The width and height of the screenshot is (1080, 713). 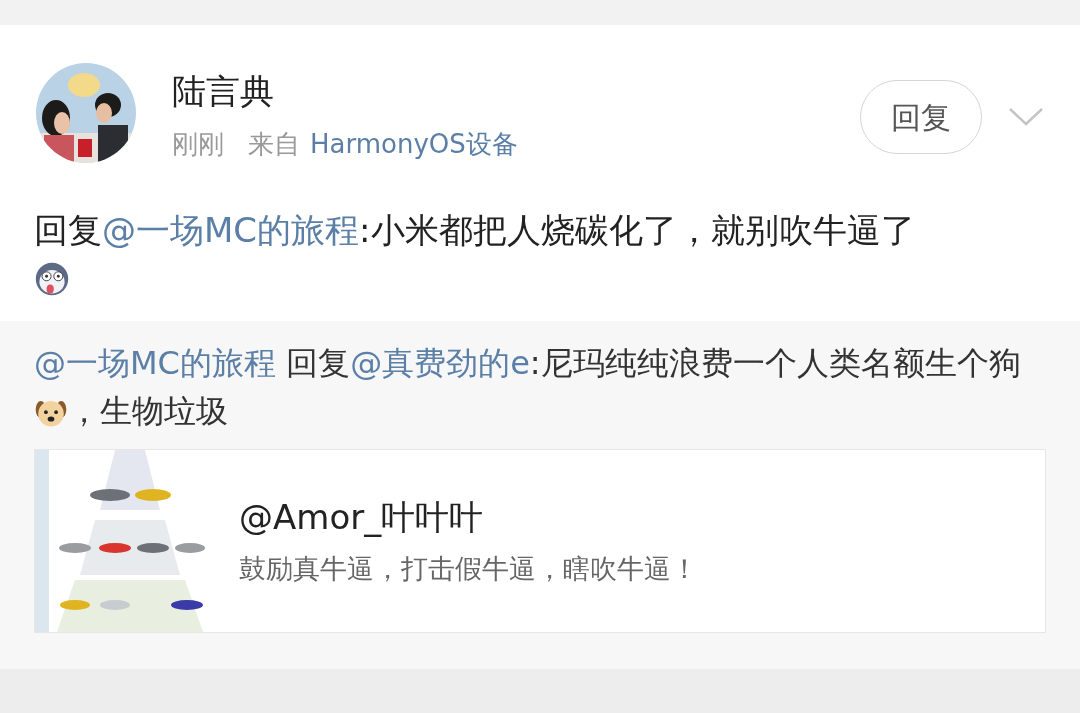 I want to click on source-link: HarmonyOS设备, so click(x=414, y=144).